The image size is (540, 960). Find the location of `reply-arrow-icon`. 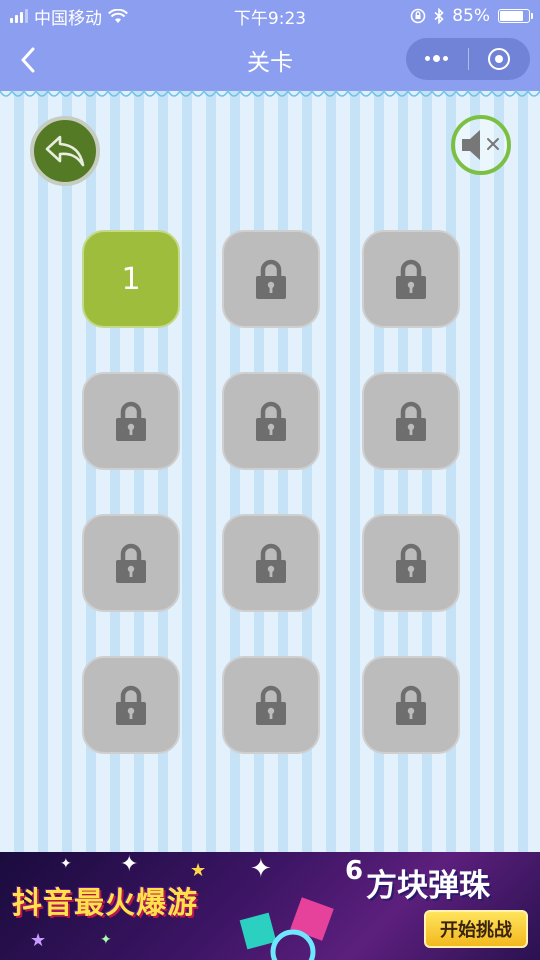

reply-arrow-icon is located at coordinates (65, 151).